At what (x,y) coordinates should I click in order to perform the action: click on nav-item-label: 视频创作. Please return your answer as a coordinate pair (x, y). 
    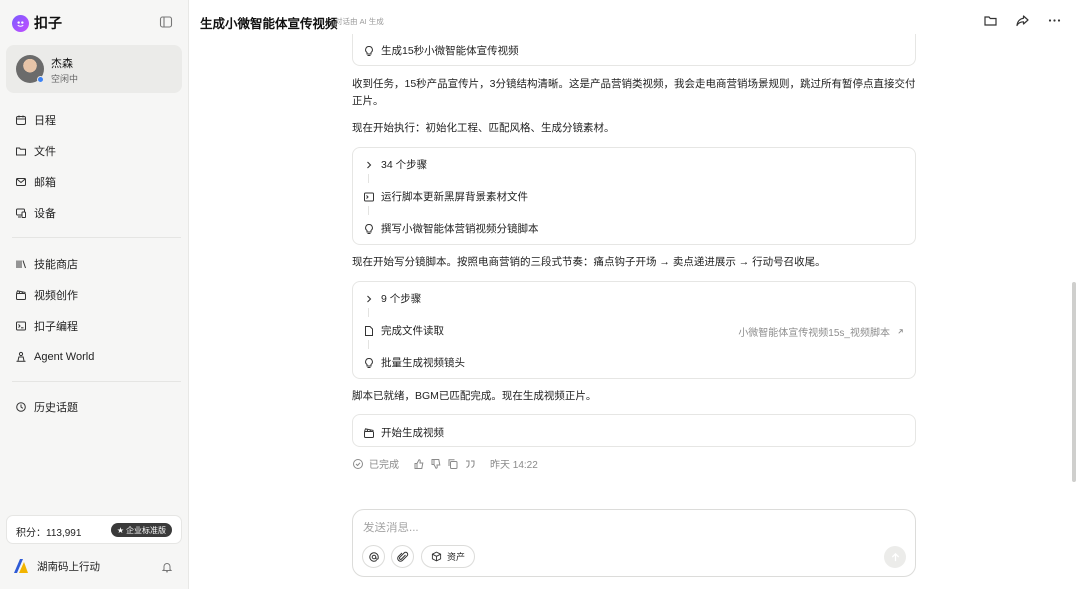
    Looking at the image, I should click on (56, 295).